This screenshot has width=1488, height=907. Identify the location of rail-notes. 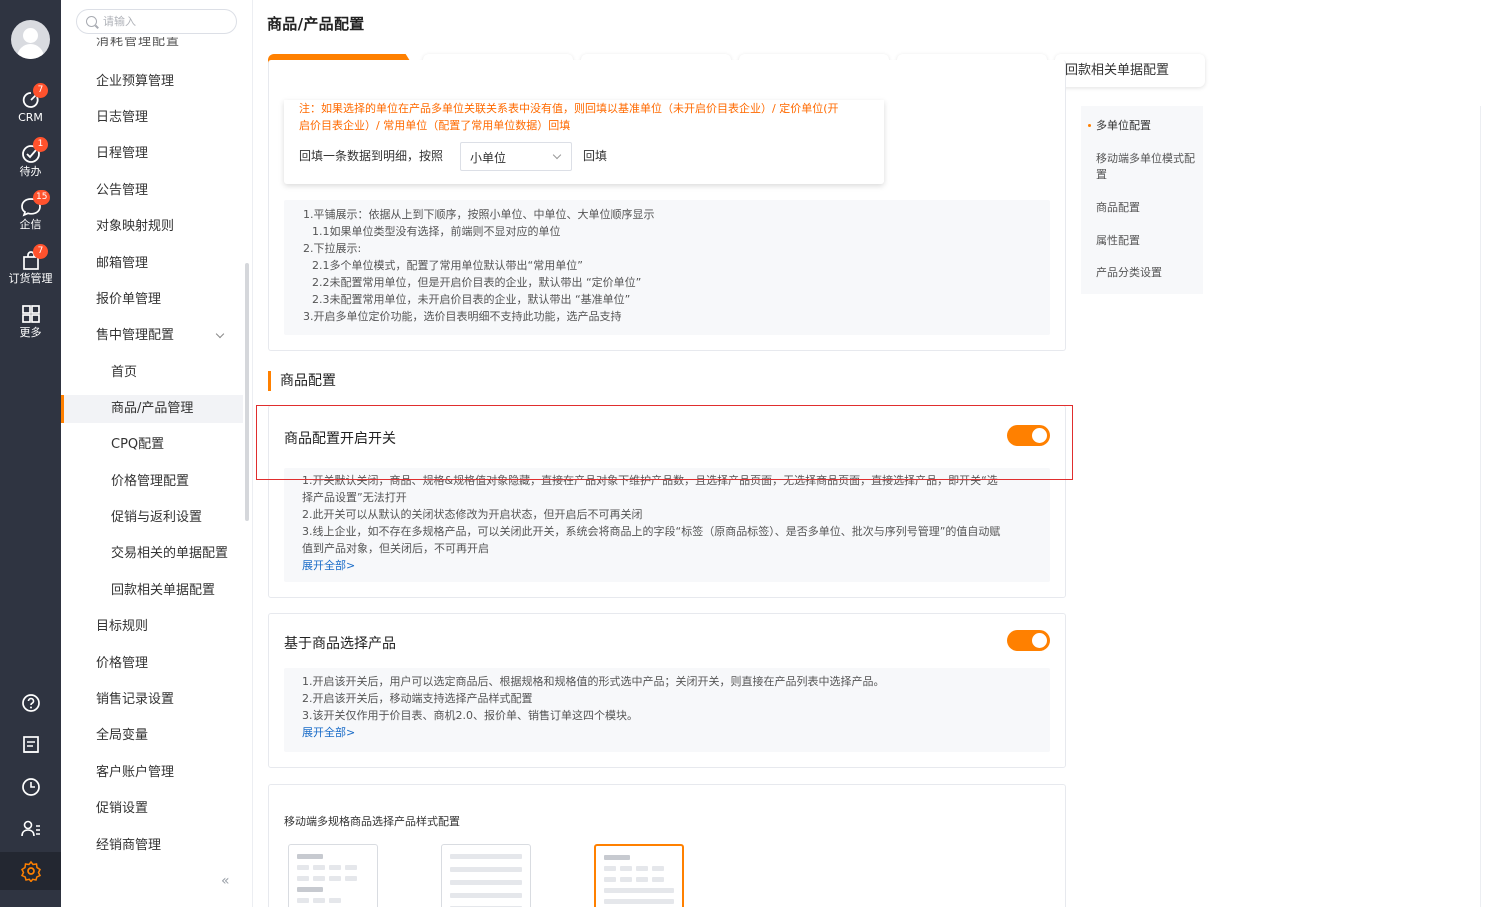
(30, 745).